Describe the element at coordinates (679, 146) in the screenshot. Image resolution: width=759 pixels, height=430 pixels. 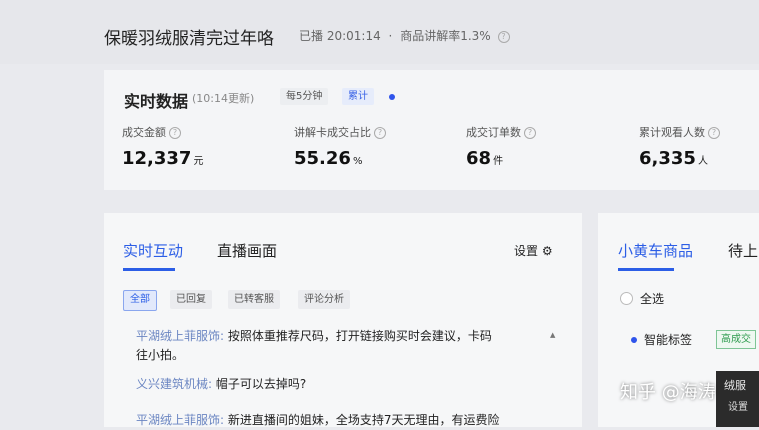
I see `metric-viewers: 累计观看人数? 6,335 人` at that location.